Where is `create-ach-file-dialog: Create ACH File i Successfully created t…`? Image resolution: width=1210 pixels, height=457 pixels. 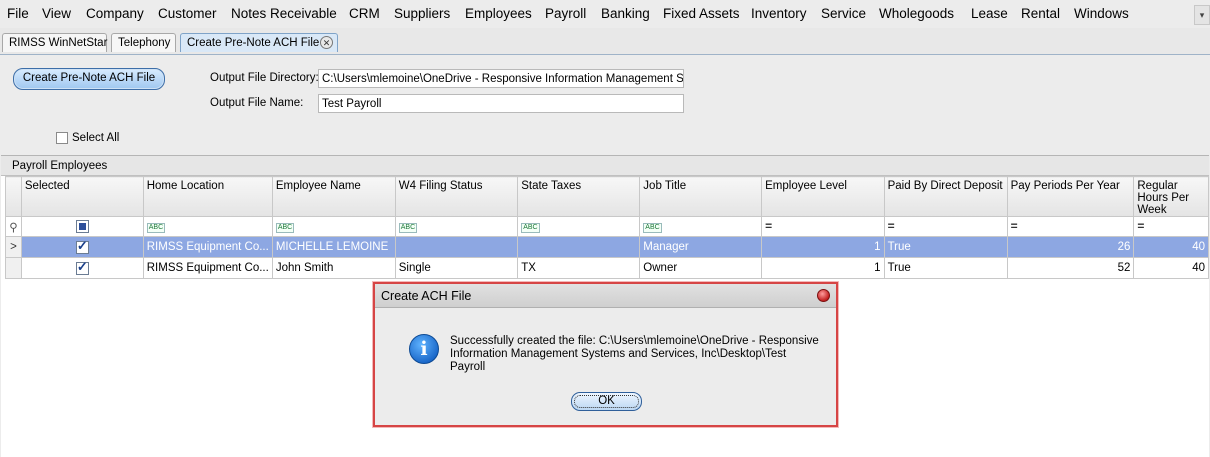
create-ach-file-dialog: Create ACH File i Successfully created t… is located at coordinates (605, 354).